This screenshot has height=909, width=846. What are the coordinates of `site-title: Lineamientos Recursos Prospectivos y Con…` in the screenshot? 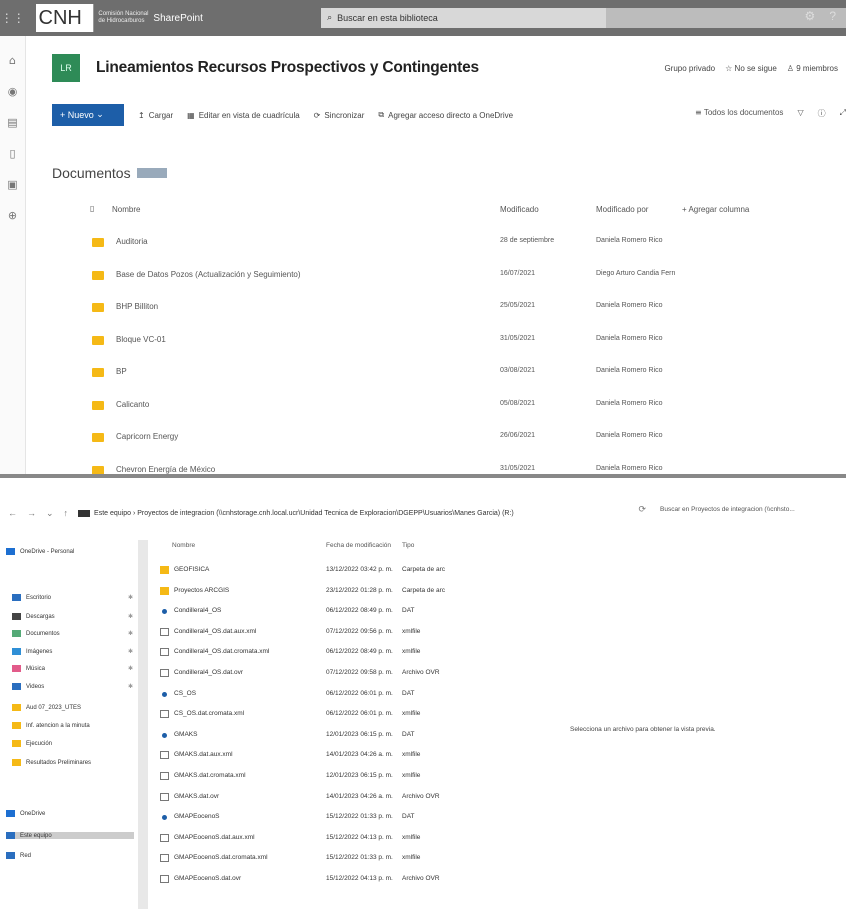 It's located at (287, 68).